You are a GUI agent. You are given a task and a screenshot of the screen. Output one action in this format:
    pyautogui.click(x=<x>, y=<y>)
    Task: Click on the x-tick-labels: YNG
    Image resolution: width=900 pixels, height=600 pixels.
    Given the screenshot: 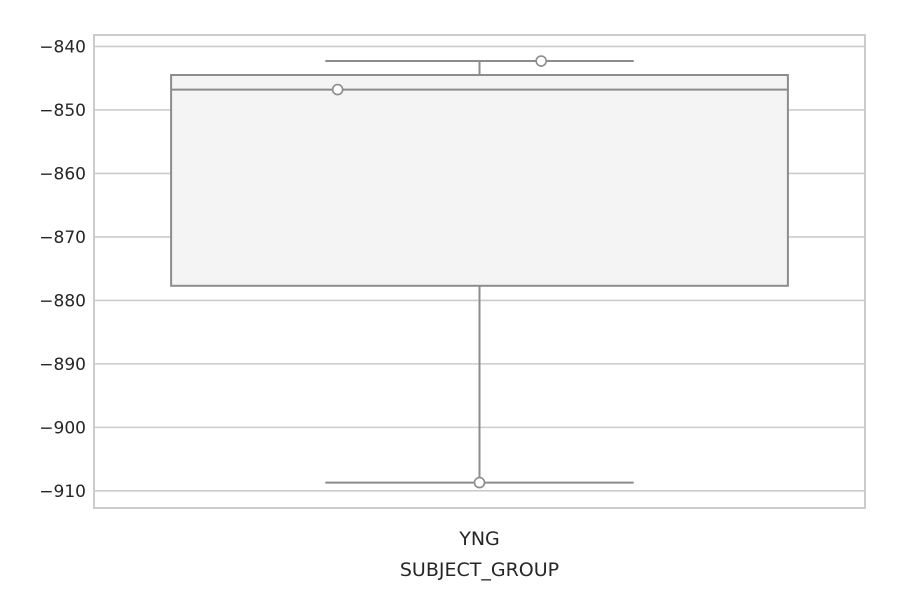 What is the action you would take?
    pyautogui.click(x=479, y=539)
    